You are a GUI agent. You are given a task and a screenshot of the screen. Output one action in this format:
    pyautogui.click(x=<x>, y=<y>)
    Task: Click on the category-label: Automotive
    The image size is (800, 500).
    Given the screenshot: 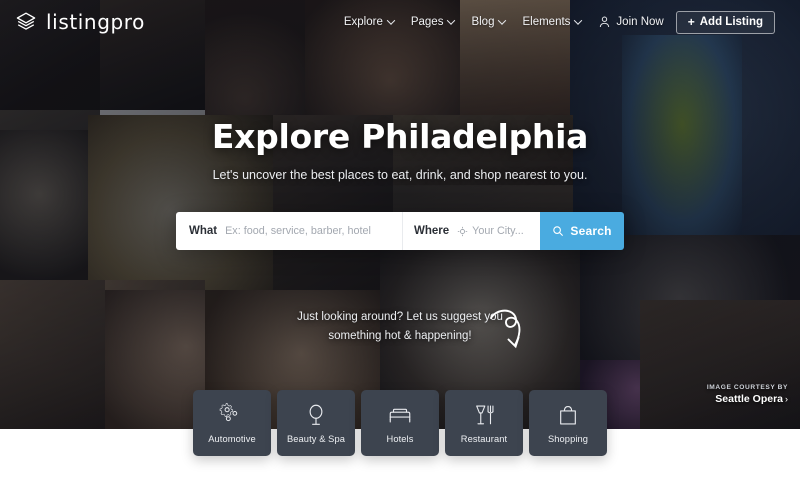 What is the action you would take?
    pyautogui.click(x=232, y=439)
    